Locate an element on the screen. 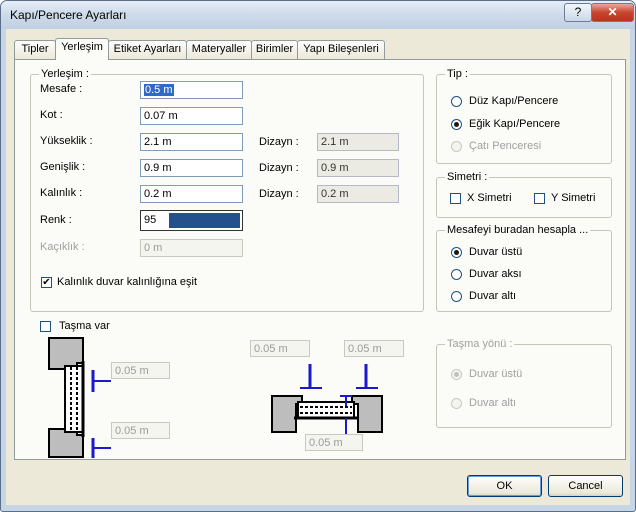 This screenshot has width=636, height=512. yukseklik-label: Yükseklik : is located at coordinates (66, 141).